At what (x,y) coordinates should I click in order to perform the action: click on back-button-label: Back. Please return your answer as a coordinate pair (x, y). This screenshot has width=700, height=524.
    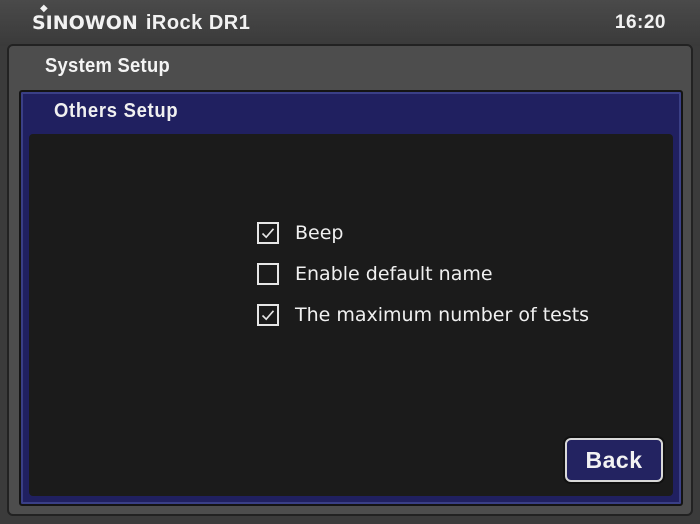
    Looking at the image, I should click on (614, 459).